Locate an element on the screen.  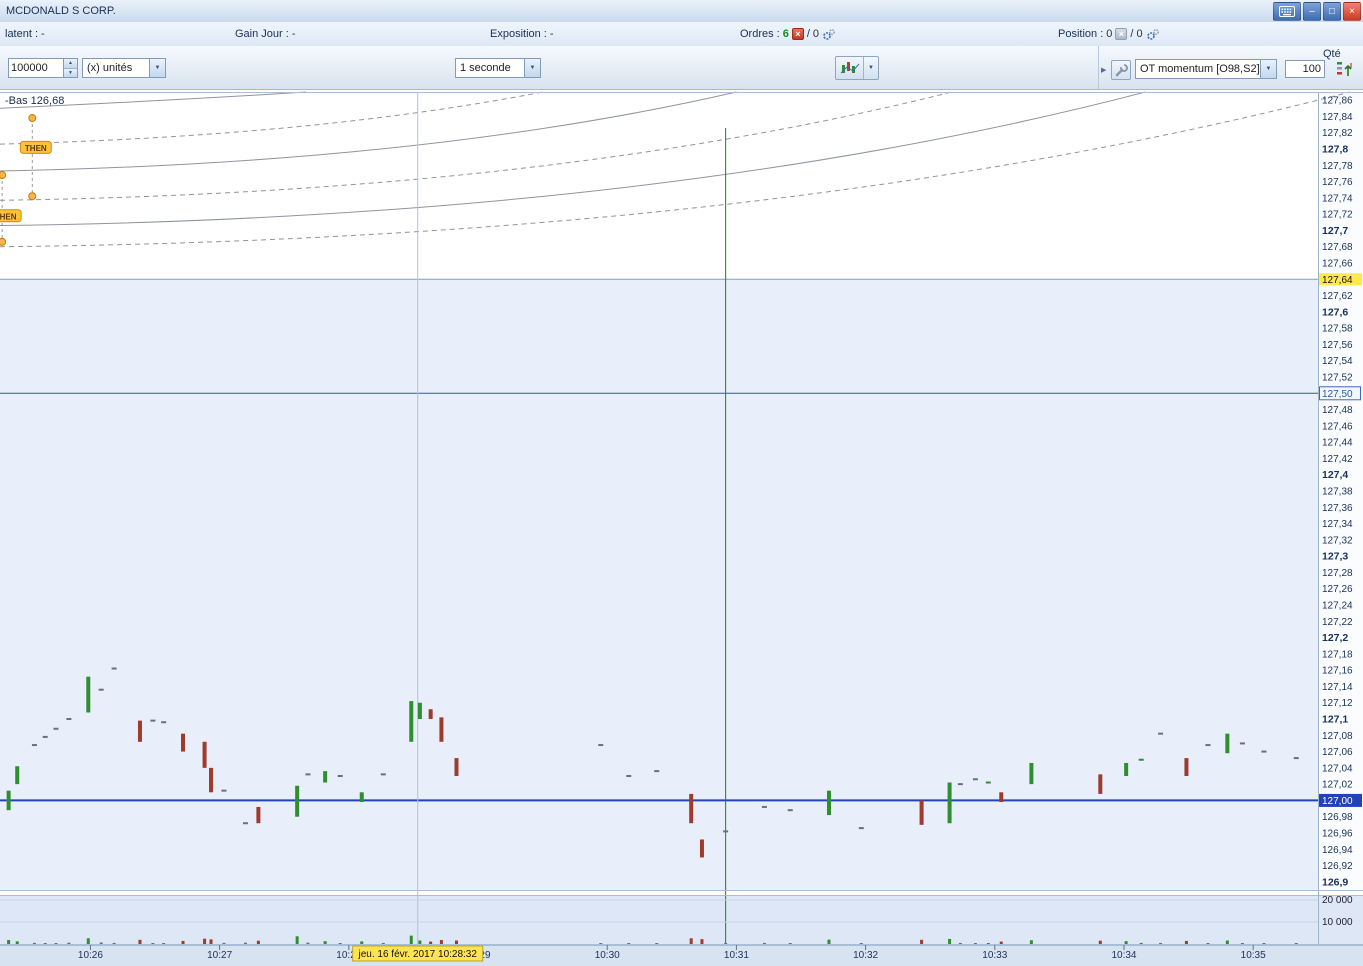
position-pending-count: 0 is located at coordinates (1139, 34).